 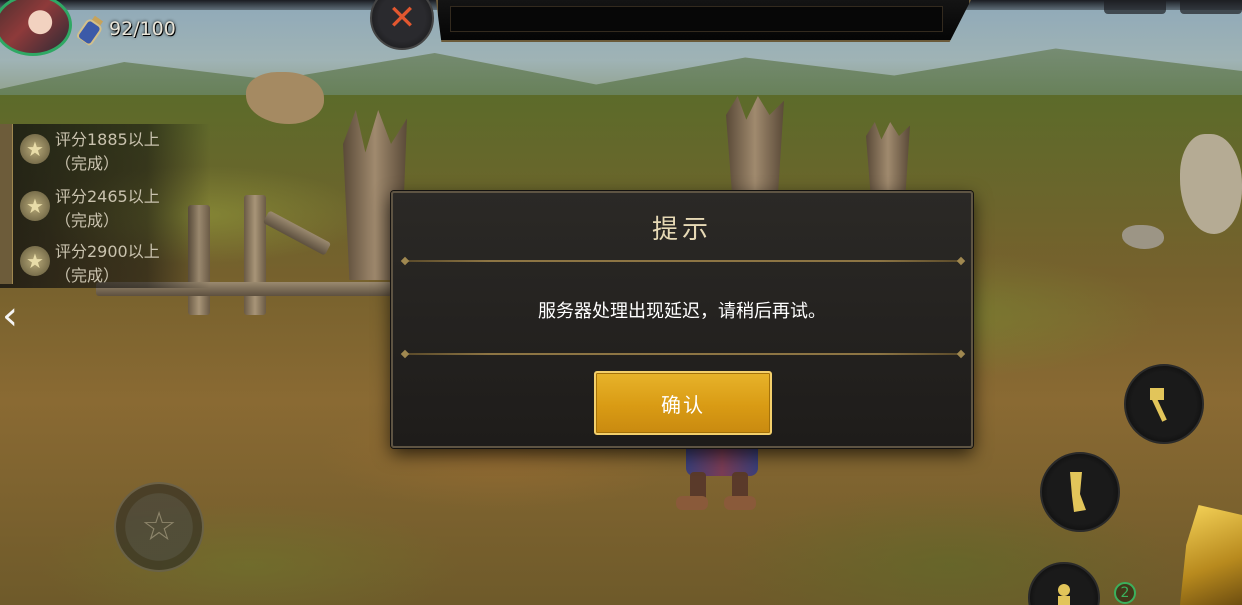 What do you see at coordinates (696, 19) in the screenshot?
I see `boss-health-fill` at bounding box center [696, 19].